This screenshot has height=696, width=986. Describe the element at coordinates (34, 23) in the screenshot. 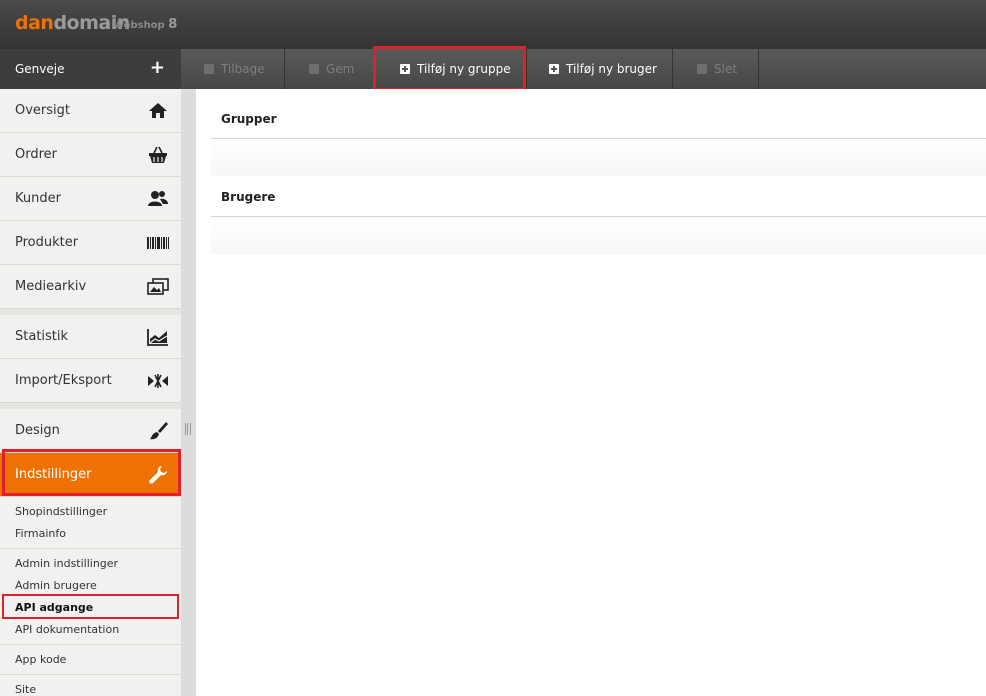

I see `logo-text-dan: dan` at that location.